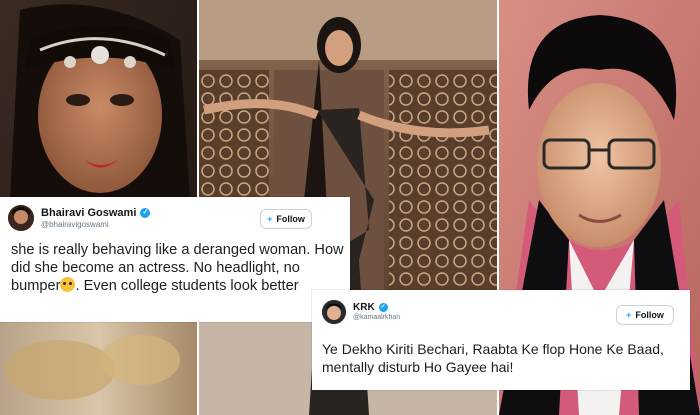 This screenshot has height=415, width=700. I want to click on tweet-author-name: Bhairavi Goswami, so click(88, 213).